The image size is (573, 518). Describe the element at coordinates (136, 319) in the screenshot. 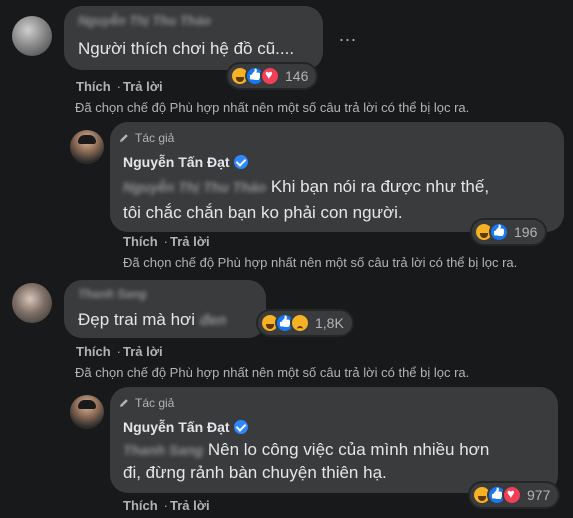

I see `comment-text-visible: Đẹp trai mà hơi` at that location.